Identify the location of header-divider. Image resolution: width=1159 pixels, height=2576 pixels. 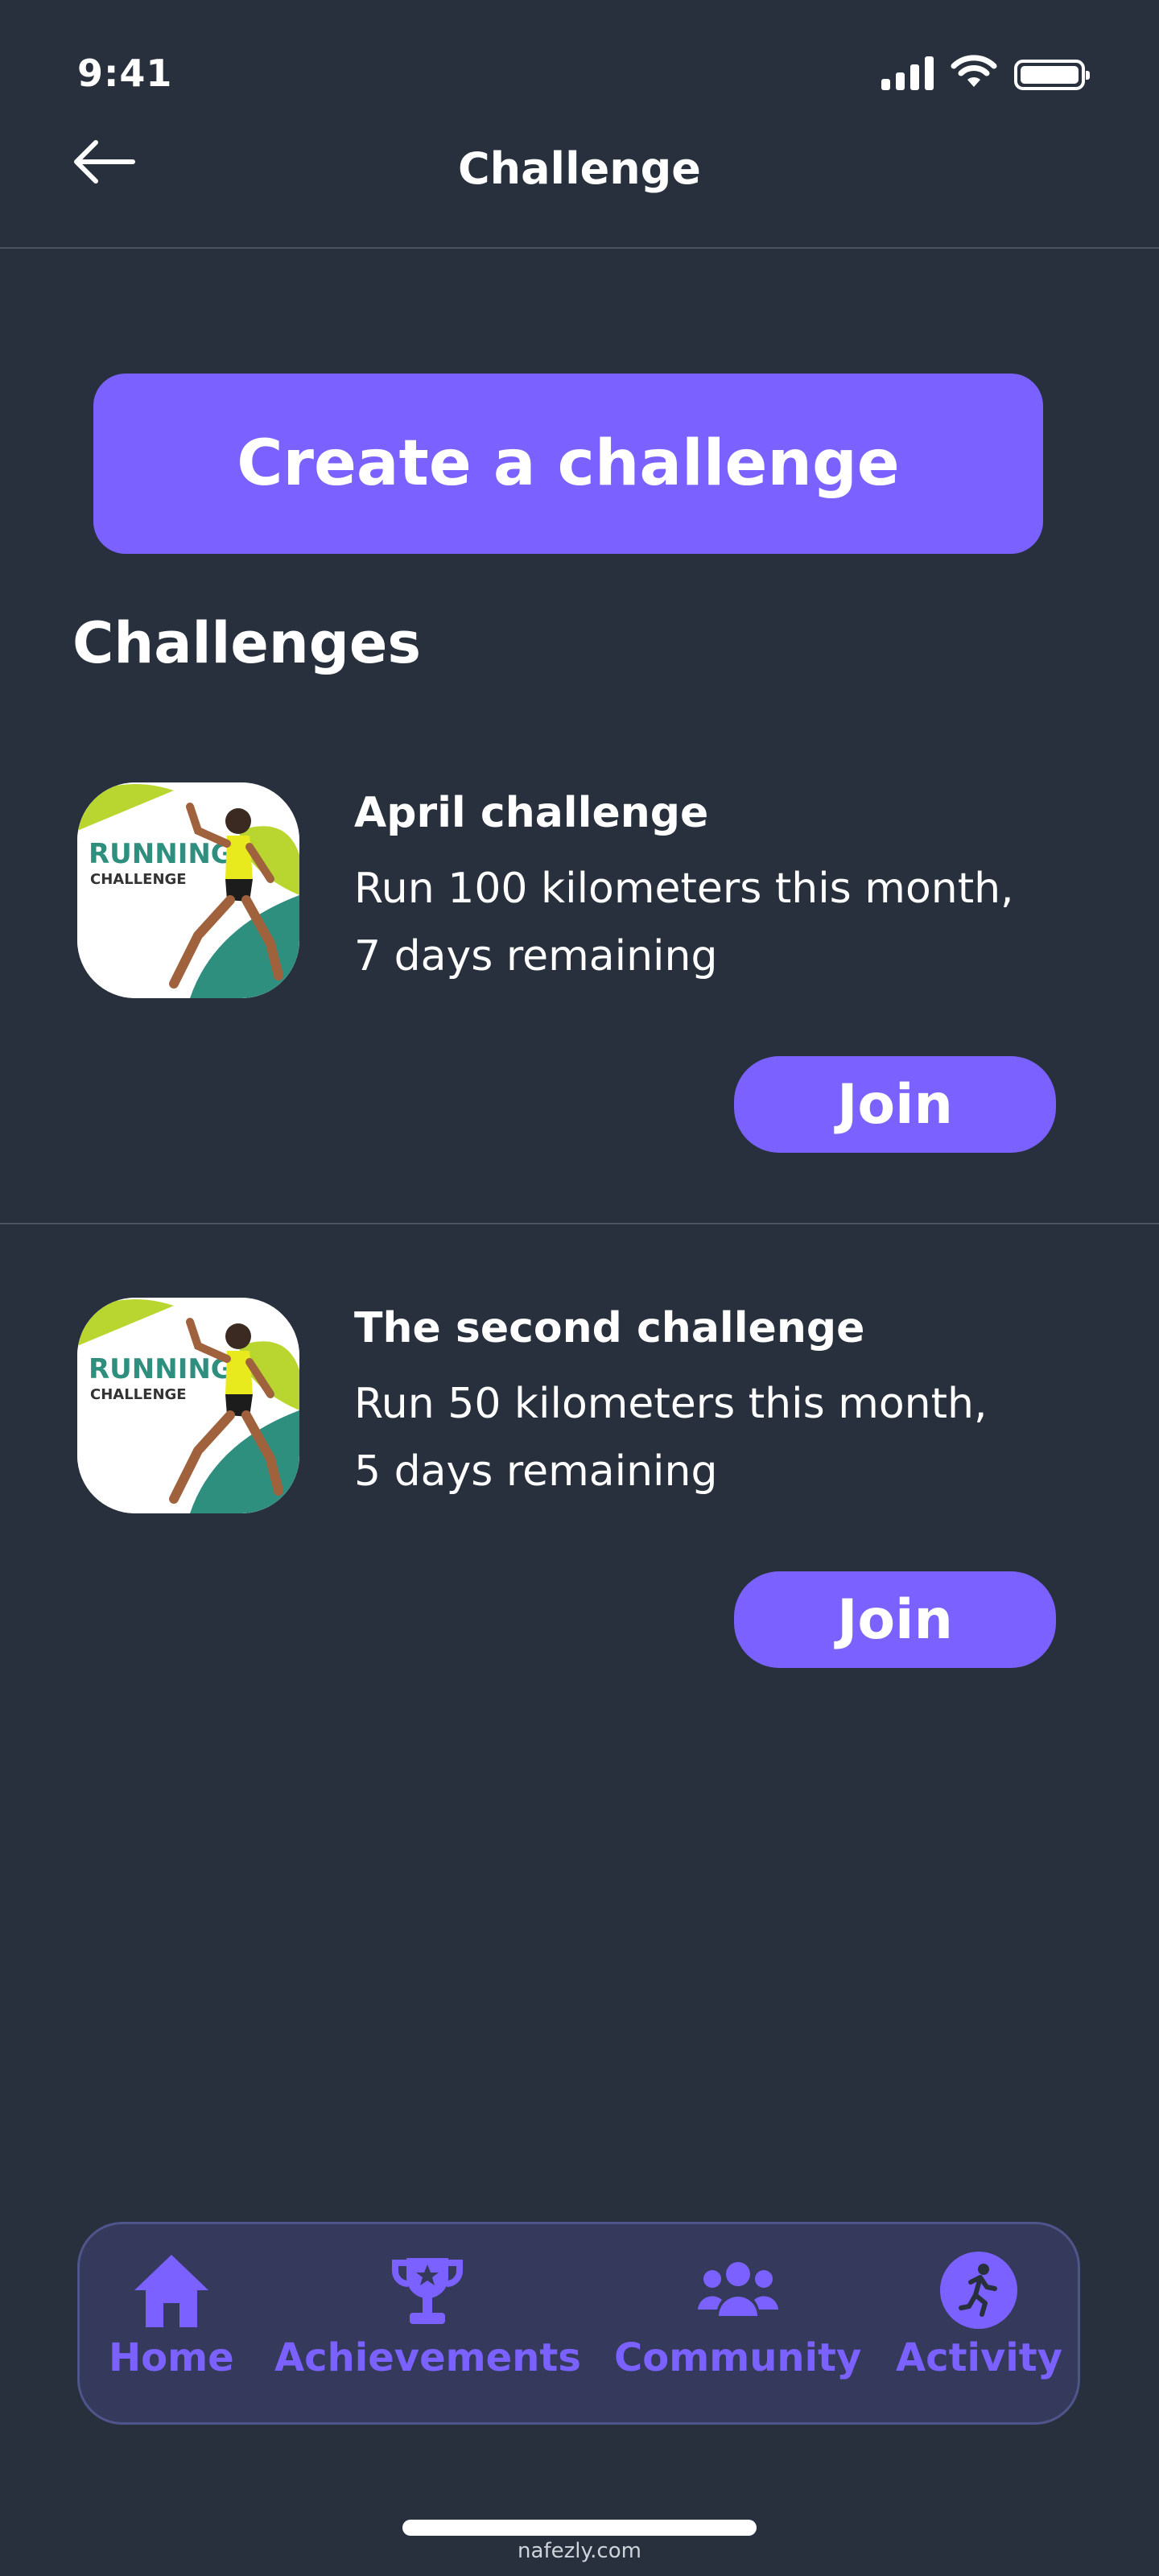
(579, 248).